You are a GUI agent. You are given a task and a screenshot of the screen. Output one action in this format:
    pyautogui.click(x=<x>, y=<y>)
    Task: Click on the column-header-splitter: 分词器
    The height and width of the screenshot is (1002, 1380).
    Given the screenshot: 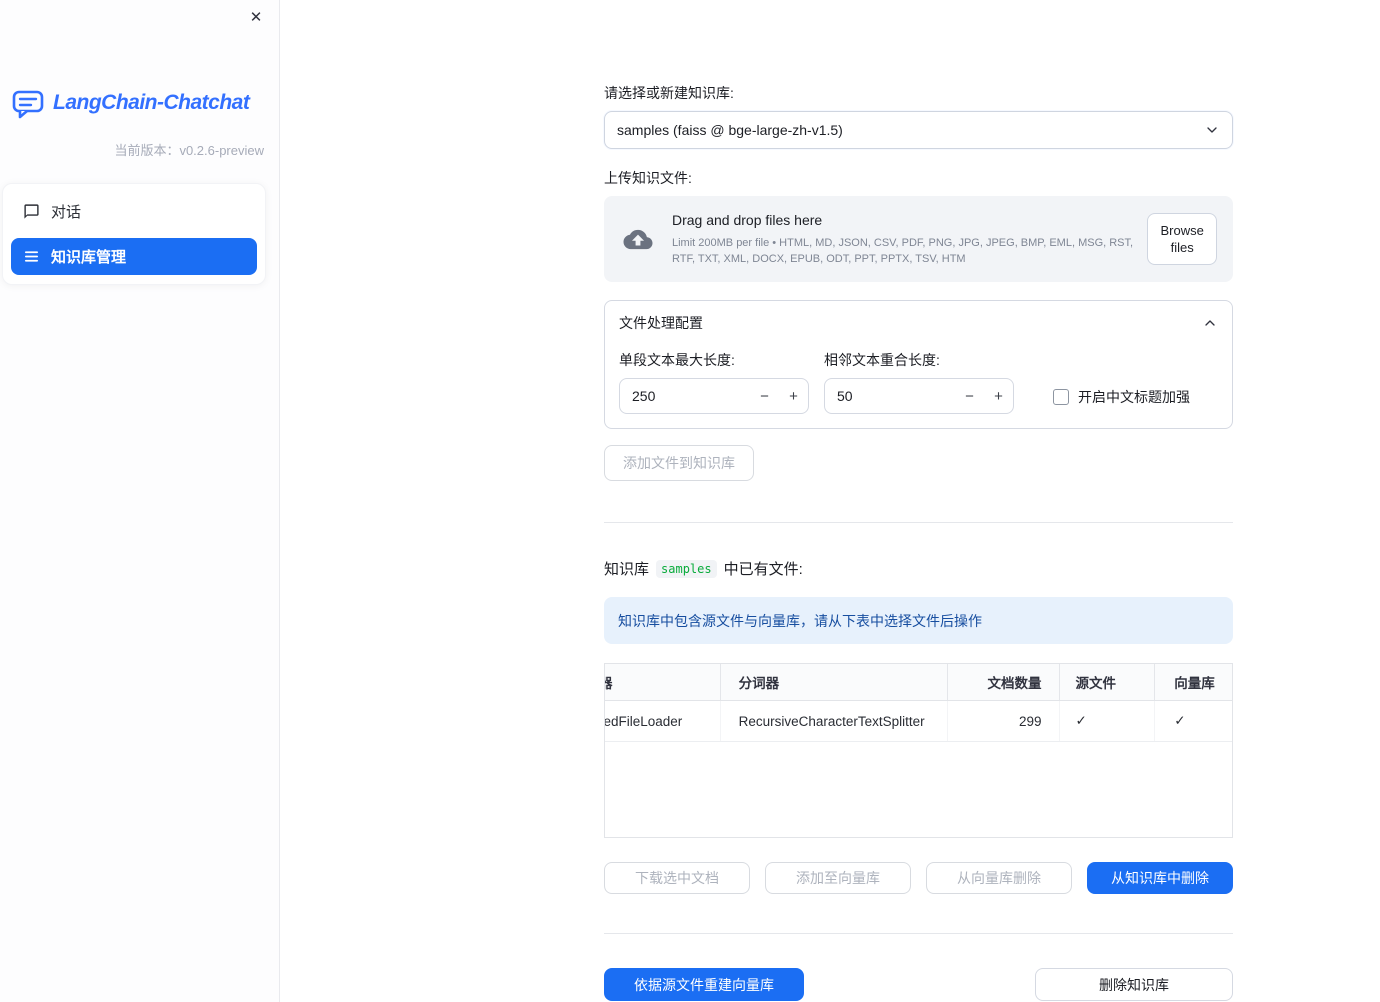 What is the action you would take?
    pyautogui.click(x=833, y=682)
    